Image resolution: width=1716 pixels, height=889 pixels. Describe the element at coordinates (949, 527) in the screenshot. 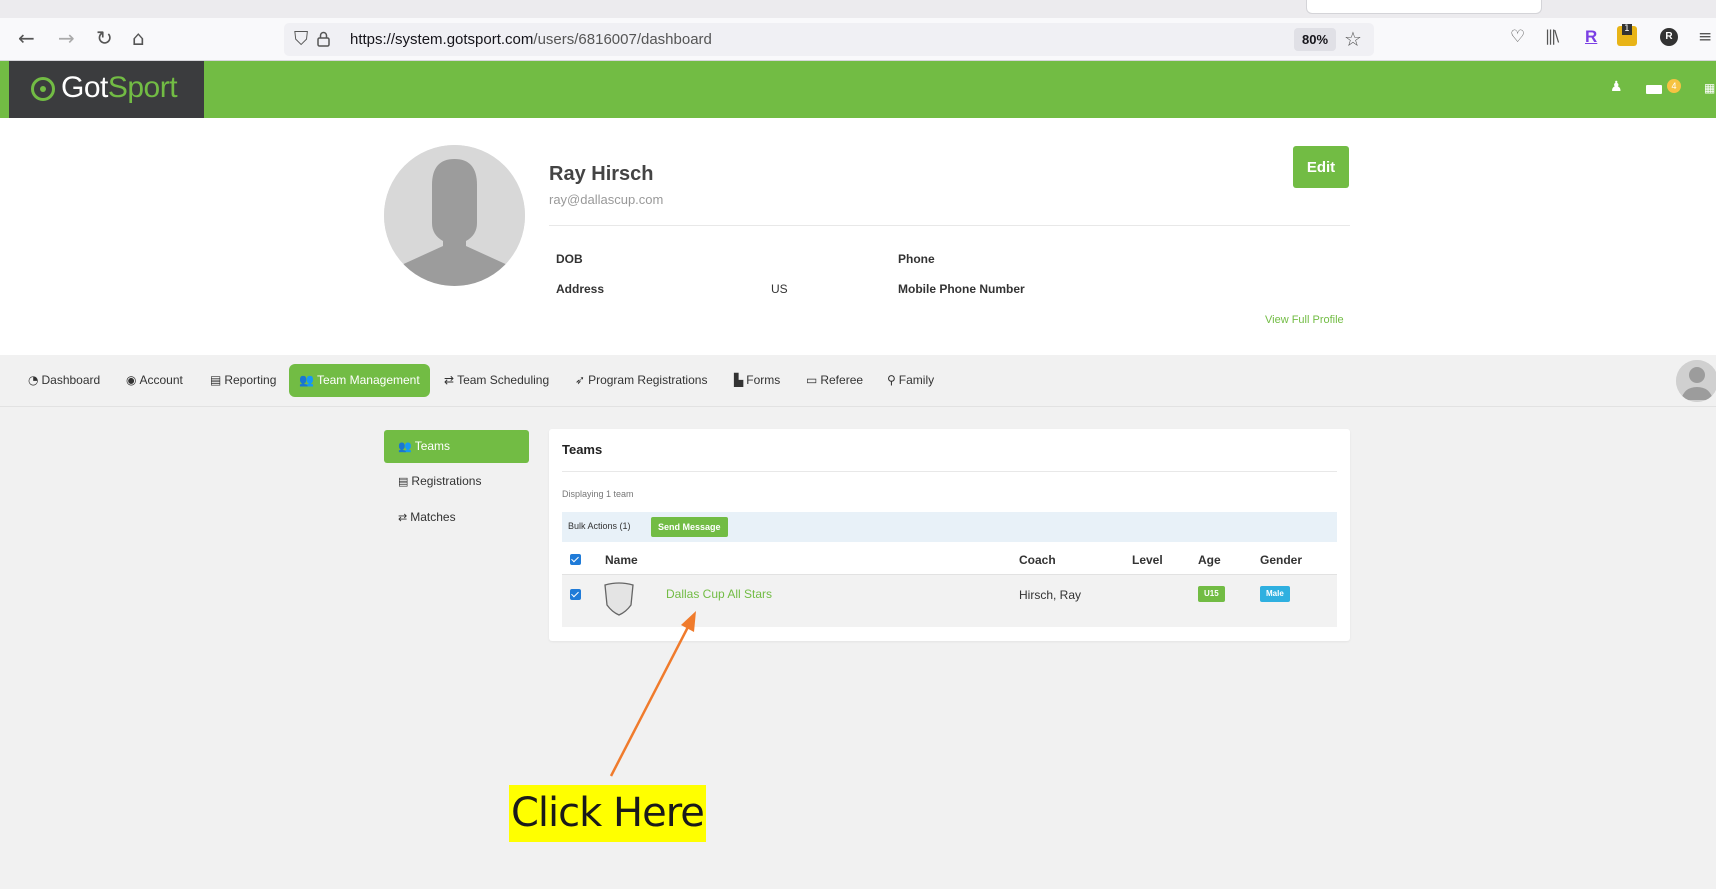

I see `bulk-actions-bar: Bulk Actions (1) Send Message` at that location.